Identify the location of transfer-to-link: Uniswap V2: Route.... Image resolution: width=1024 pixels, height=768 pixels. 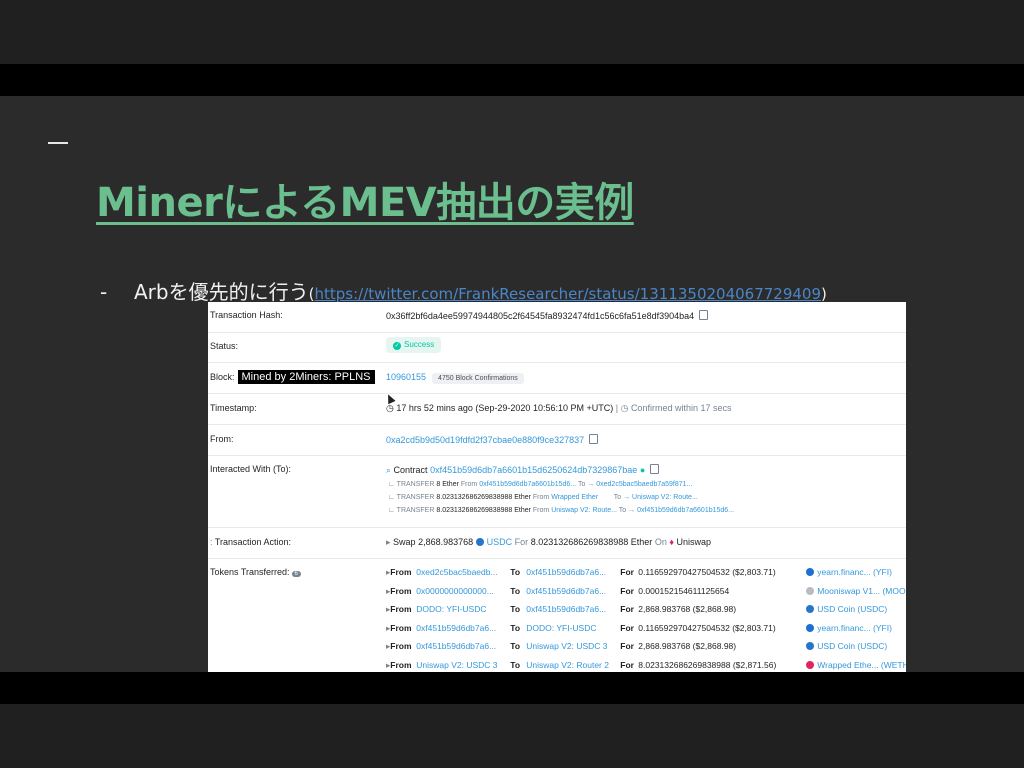
(665, 497).